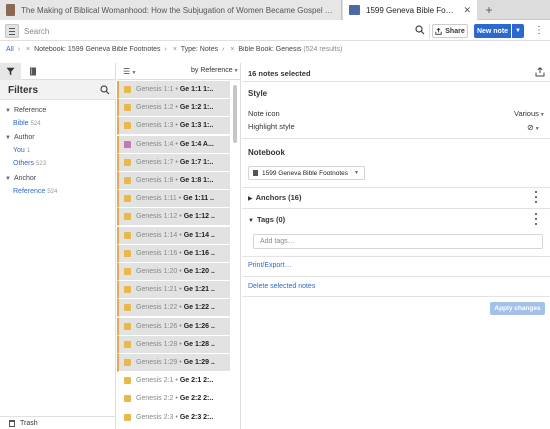  Describe the element at coordinates (264, 113) in the screenshot. I see `note-icon-label: Note icon` at that location.